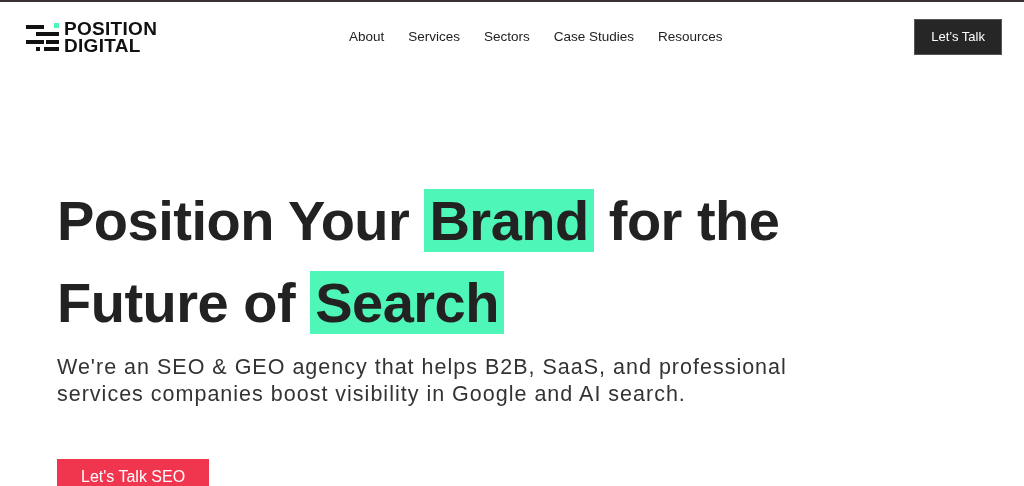 This screenshot has width=1024, height=486. Describe the element at coordinates (133, 472) in the screenshot. I see `lets-talk-seo-button: Let's Talk SEO` at that location.